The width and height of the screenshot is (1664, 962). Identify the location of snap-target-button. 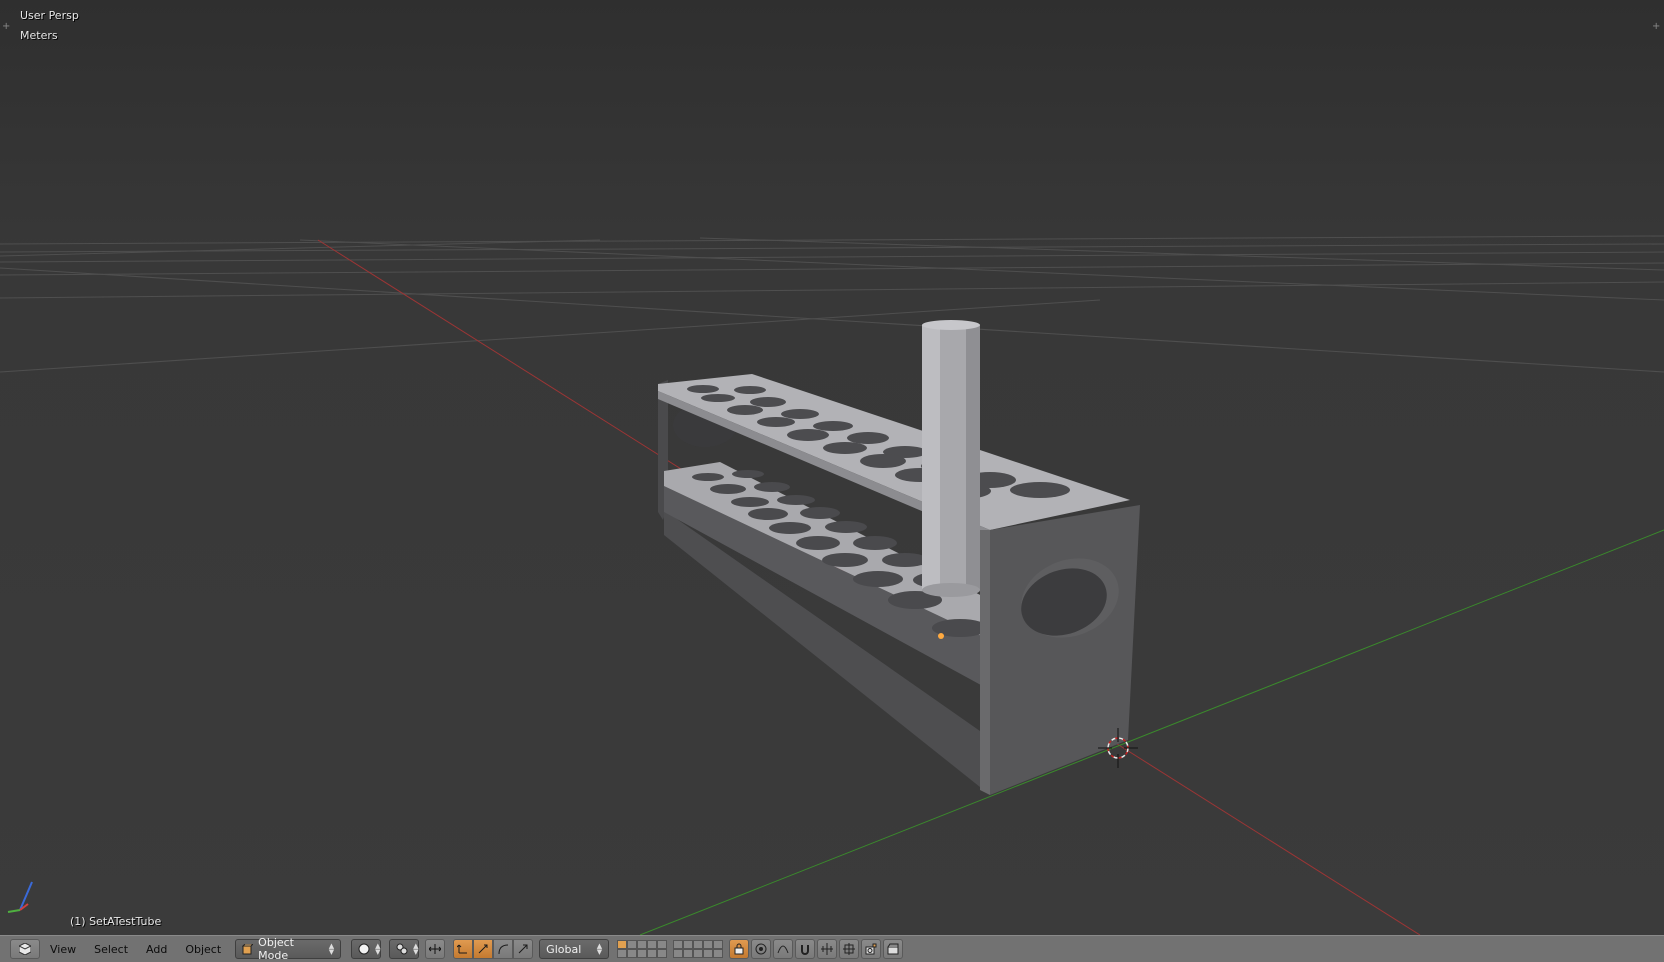
(849, 949).